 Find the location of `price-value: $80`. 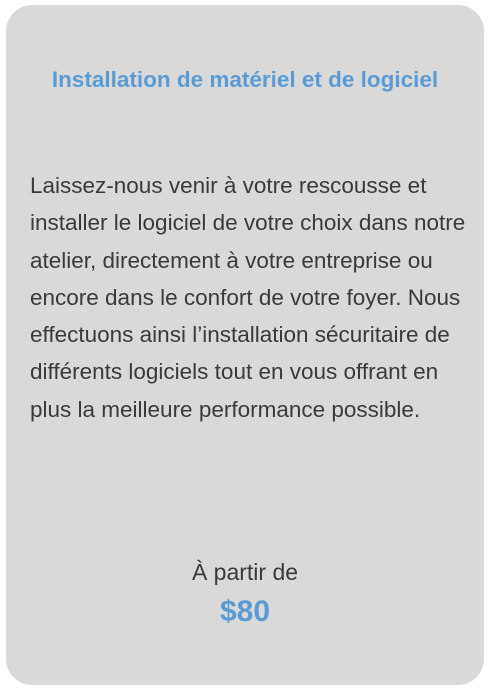

price-value: $80 is located at coordinates (245, 611).